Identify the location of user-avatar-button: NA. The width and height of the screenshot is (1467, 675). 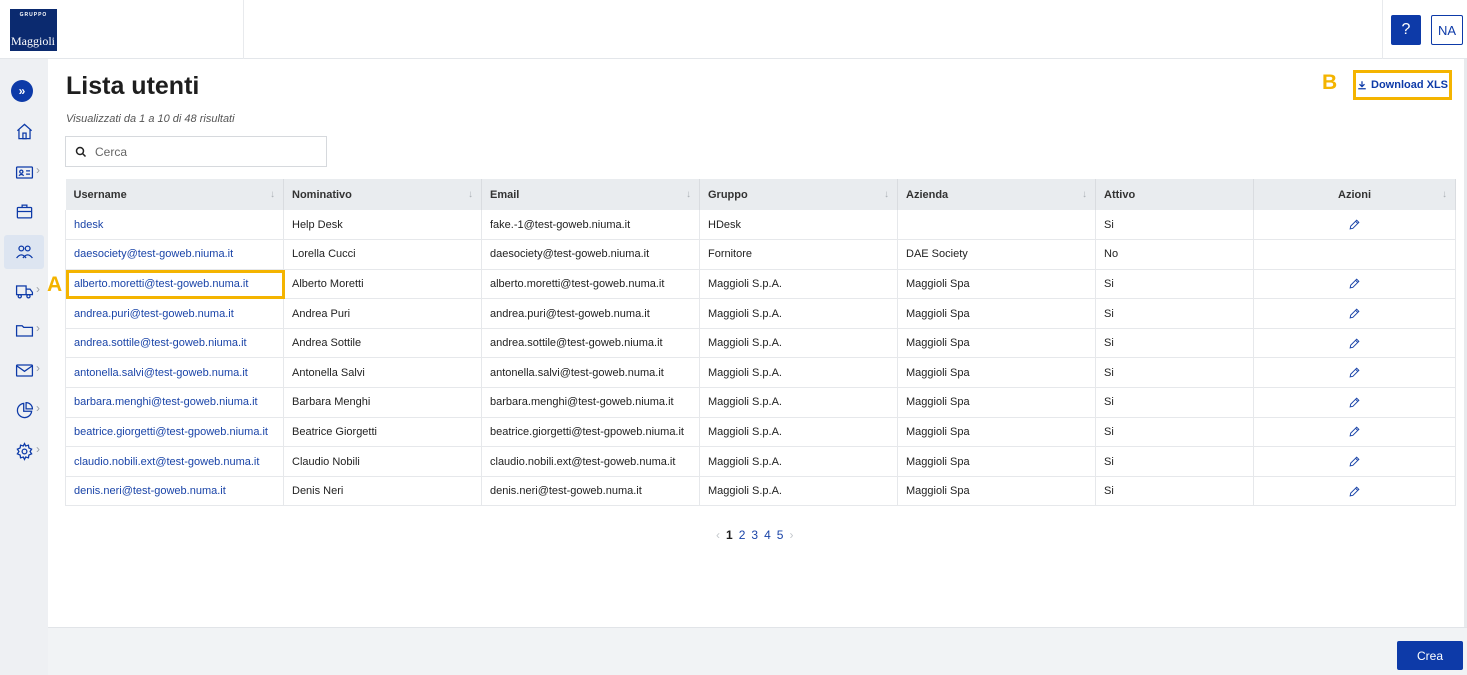
(1447, 30).